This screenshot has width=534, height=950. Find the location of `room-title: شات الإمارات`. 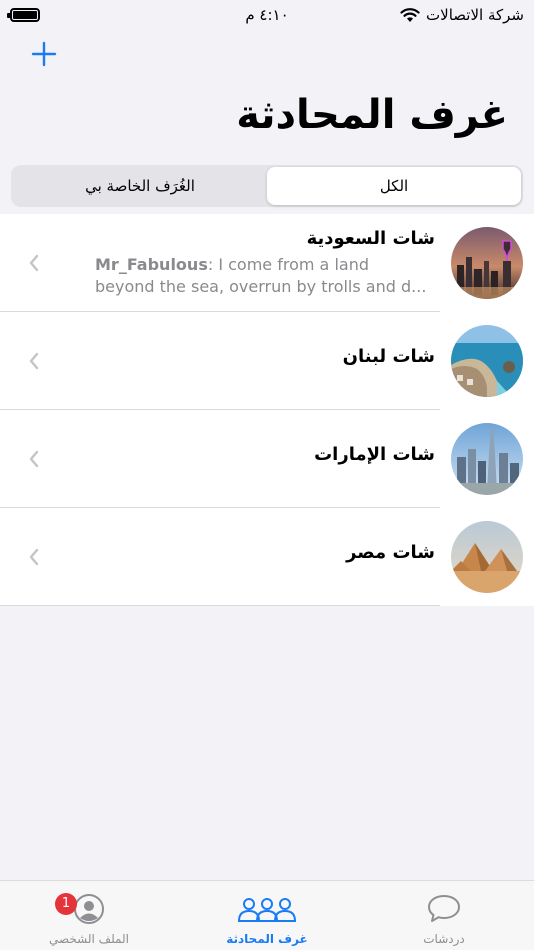

room-title: شات الإمارات is located at coordinates (374, 454).